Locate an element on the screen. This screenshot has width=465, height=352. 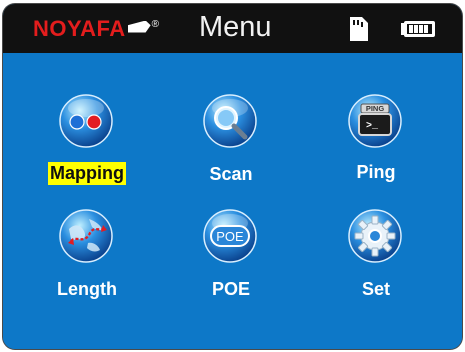
menu-item-mapping: Mapping is located at coordinates (87, 154).